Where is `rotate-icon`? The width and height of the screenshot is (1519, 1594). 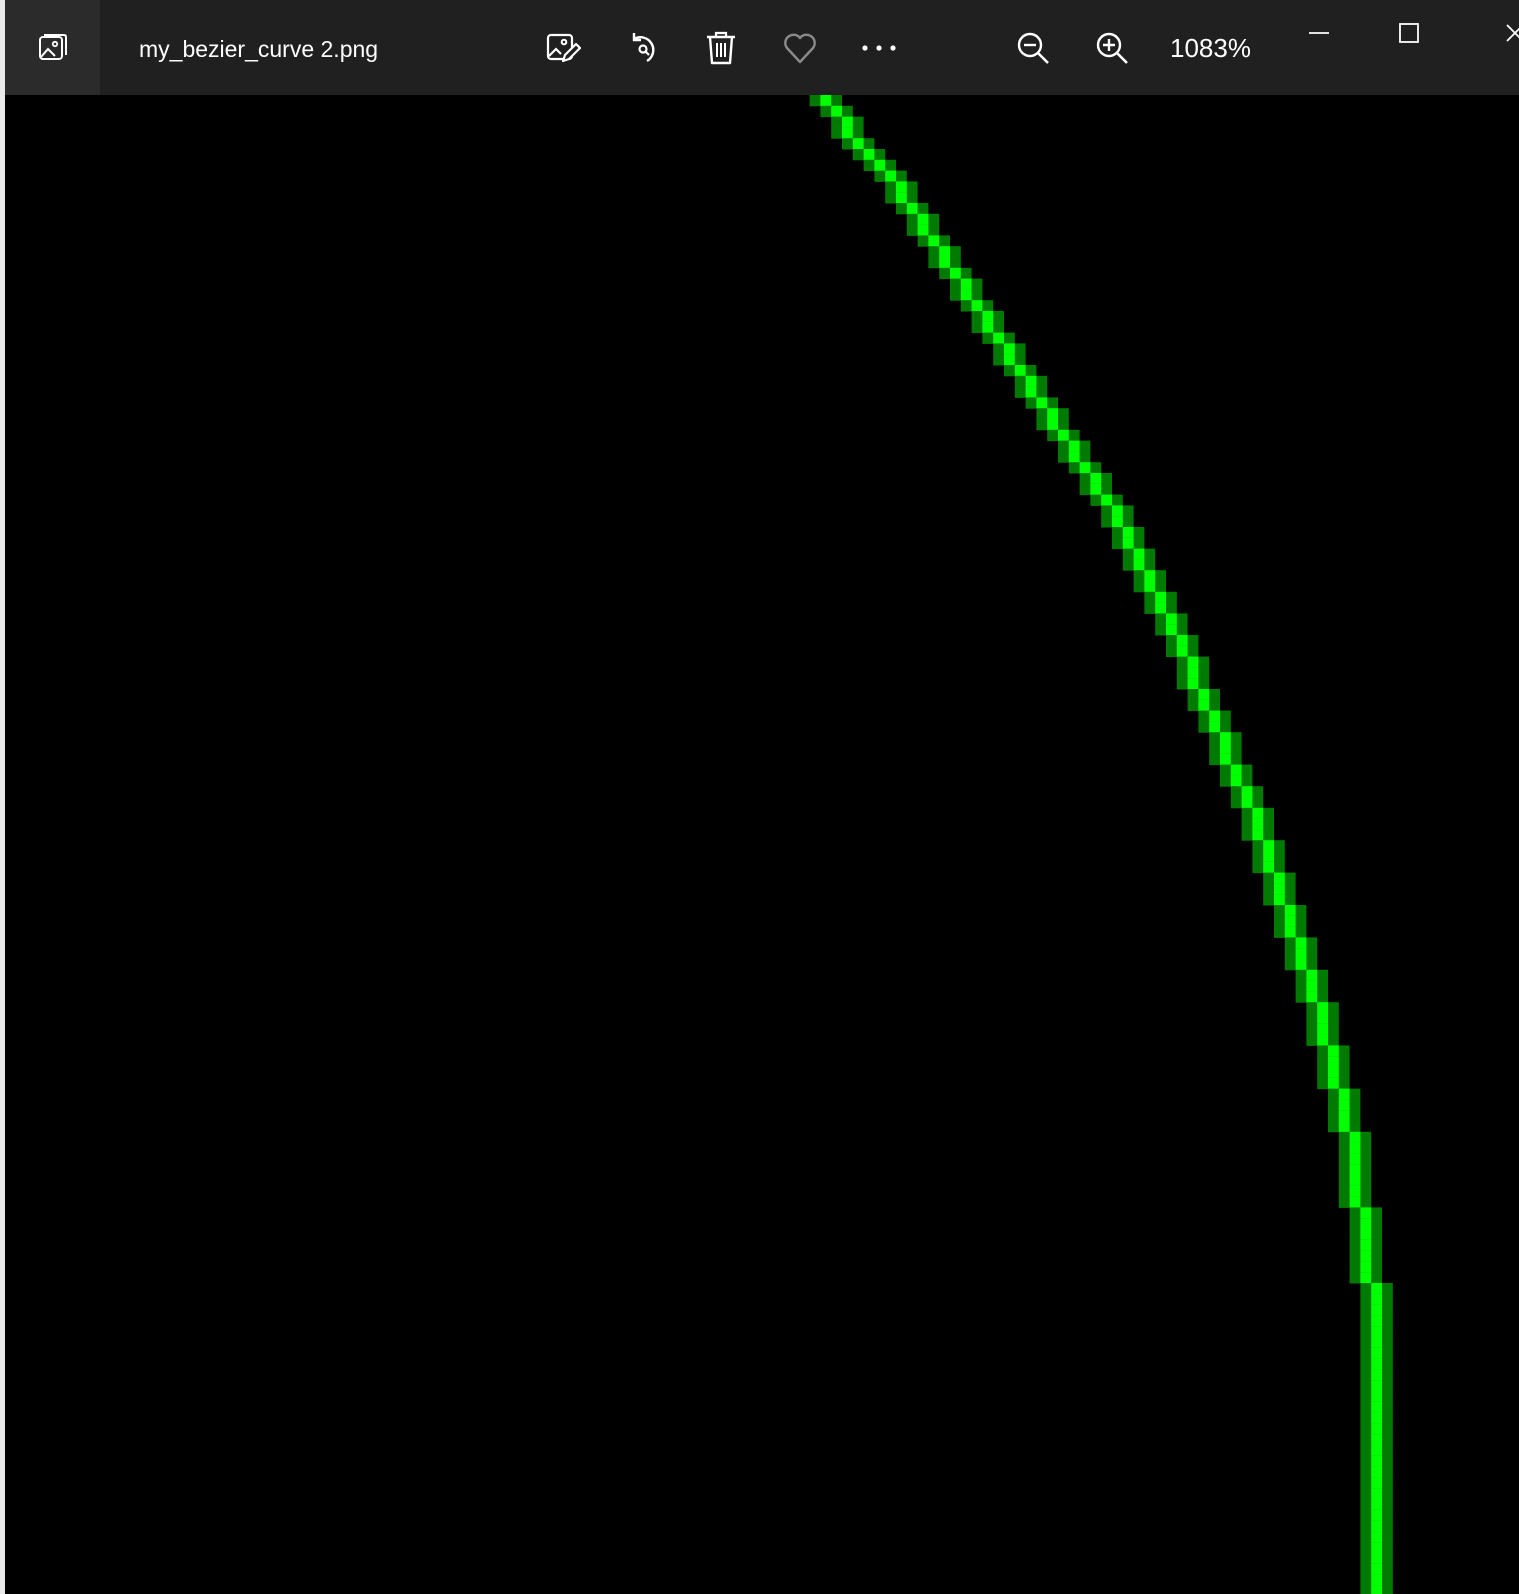 rotate-icon is located at coordinates (643, 48).